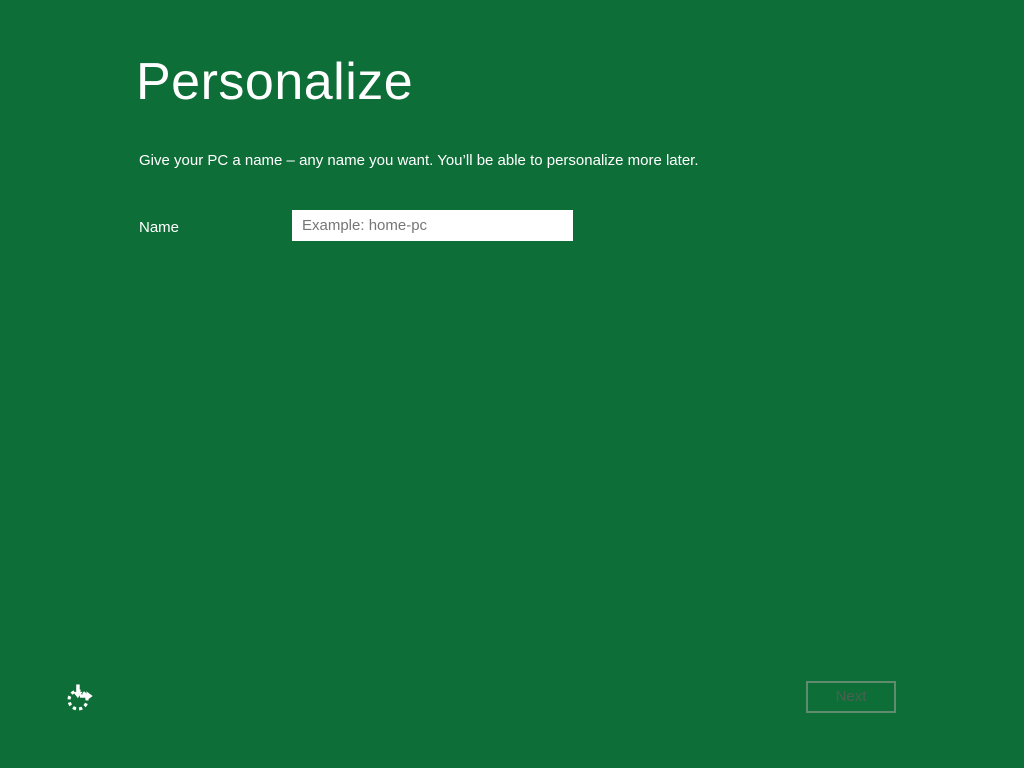  Describe the element at coordinates (851, 697) in the screenshot. I see `next-button: Next` at that location.